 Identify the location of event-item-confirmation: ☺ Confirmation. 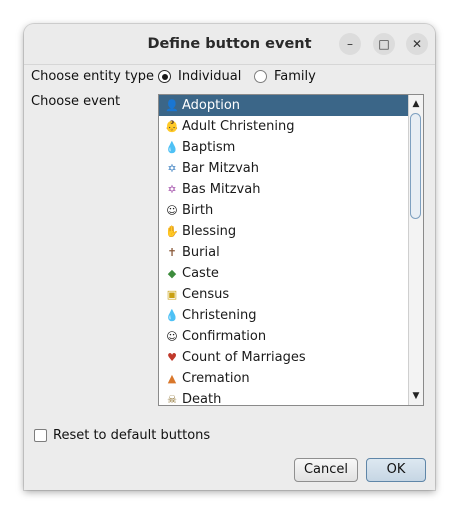
(284, 336).